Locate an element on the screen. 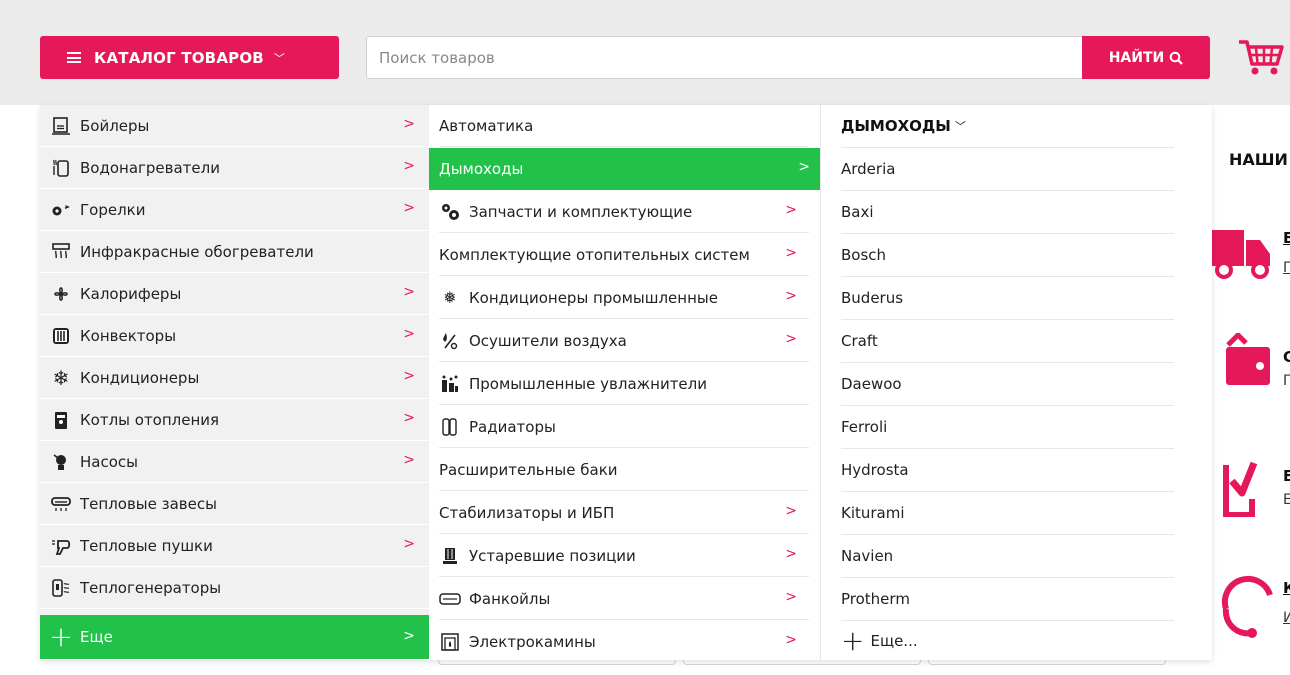 This screenshot has height=675, width=1290. category-item: Водонагреватели > is located at coordinates (234, 168).